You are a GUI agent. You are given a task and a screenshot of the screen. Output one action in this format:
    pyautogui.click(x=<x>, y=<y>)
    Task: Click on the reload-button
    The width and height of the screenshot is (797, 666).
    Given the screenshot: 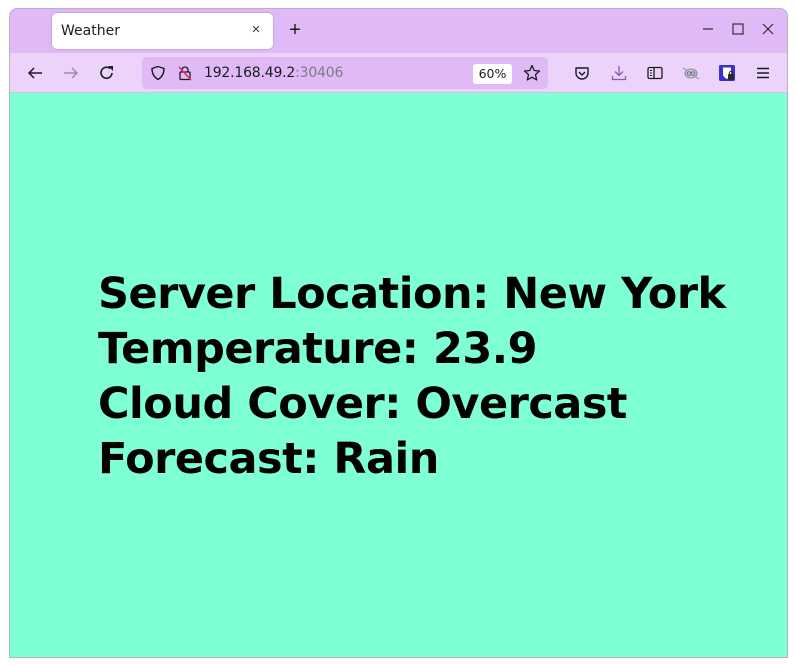 What is the action you would take?
    pyautogui.click(x=107, y=73)
    